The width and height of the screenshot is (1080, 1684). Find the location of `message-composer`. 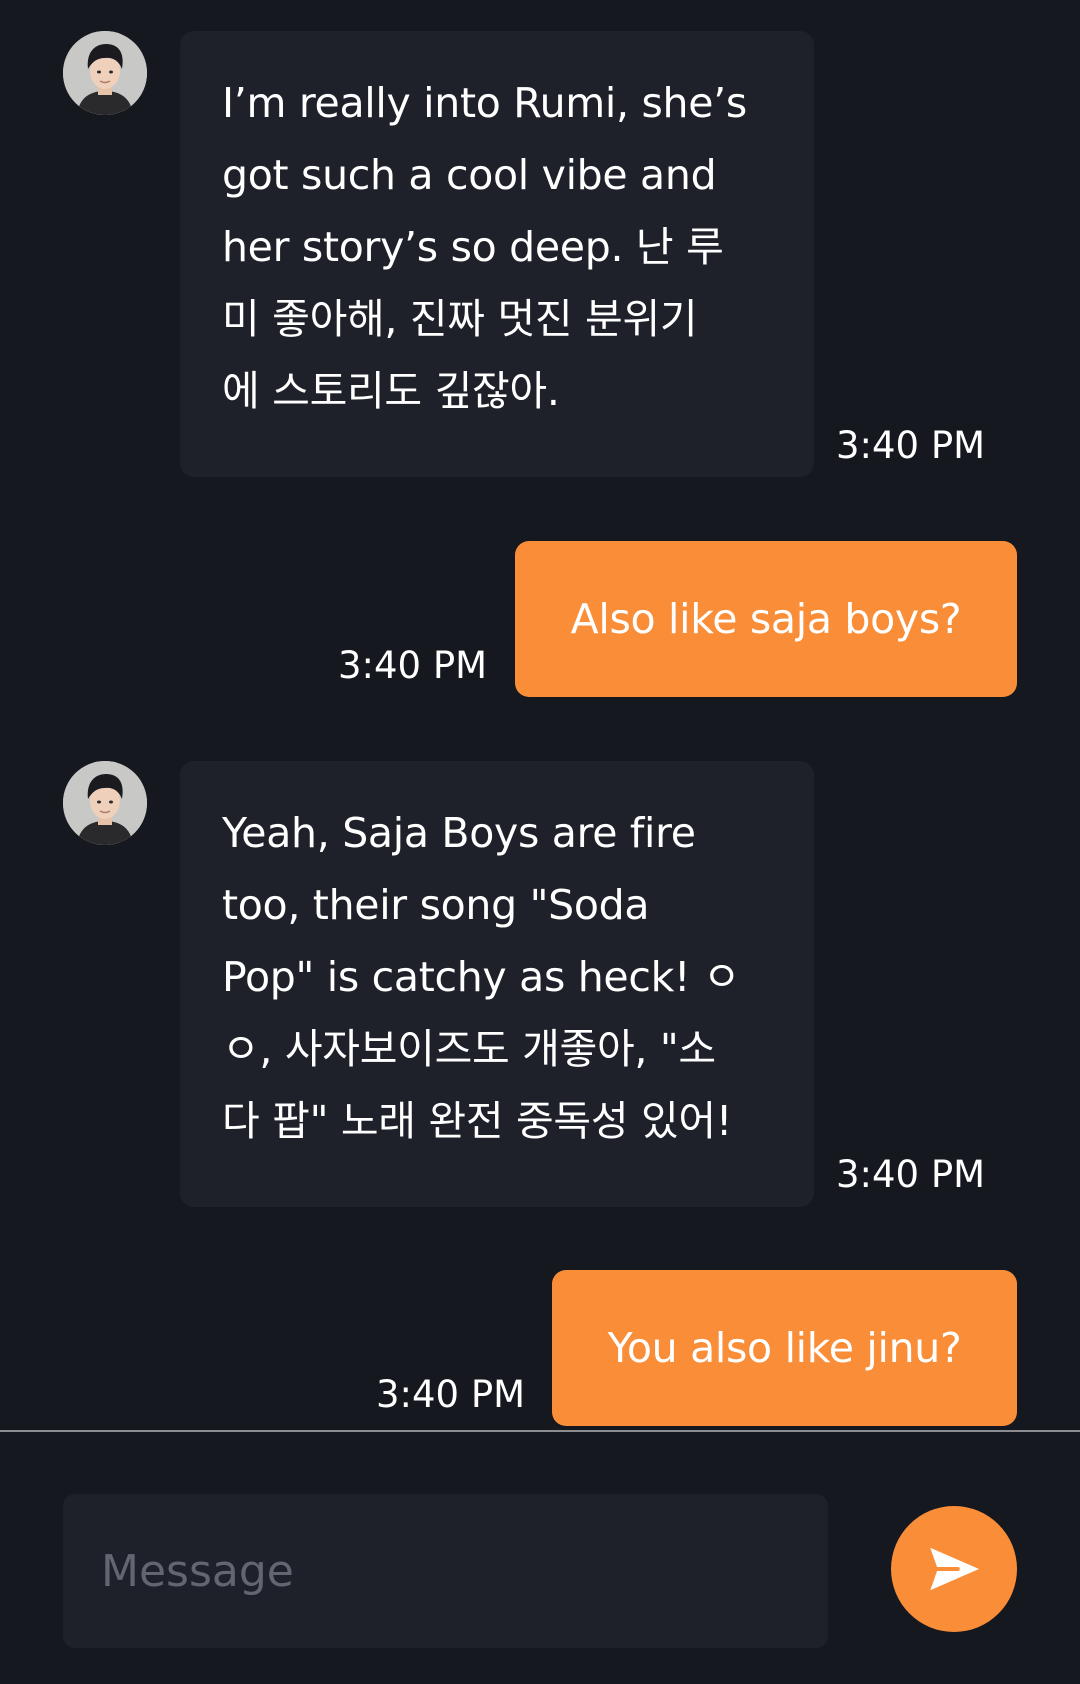

message-composer is located at coordinates (540, 1558).